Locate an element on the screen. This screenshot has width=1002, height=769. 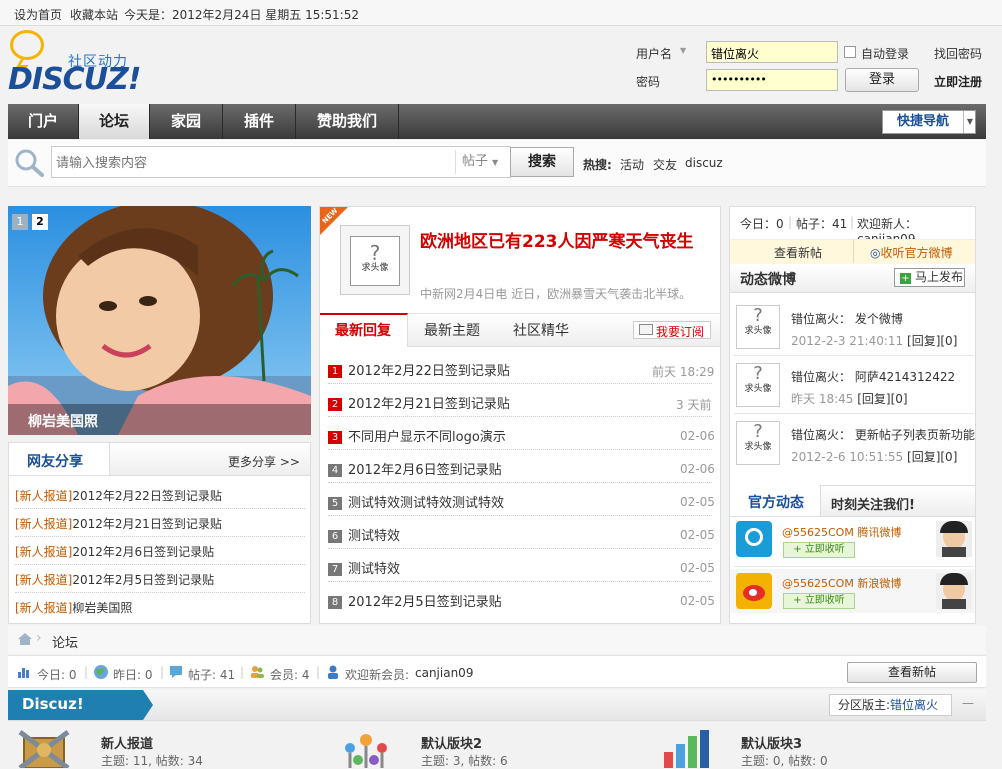
username-field: 错位离火 is located at coordinates (772, 52).